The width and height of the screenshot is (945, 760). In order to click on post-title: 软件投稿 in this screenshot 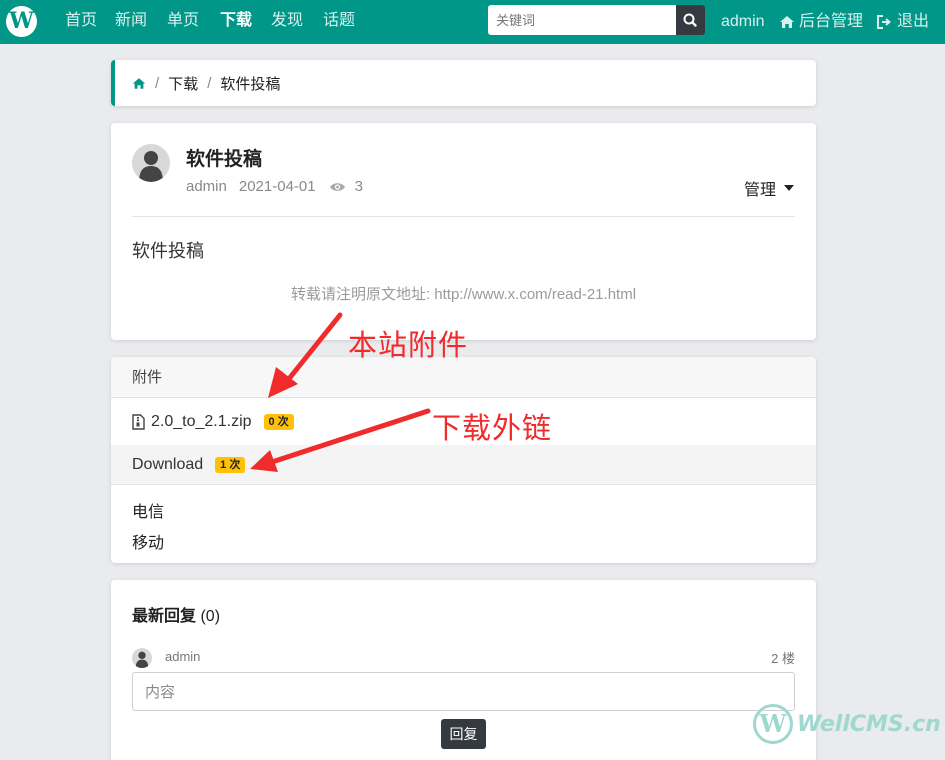, I will do `click(224, 159)`.